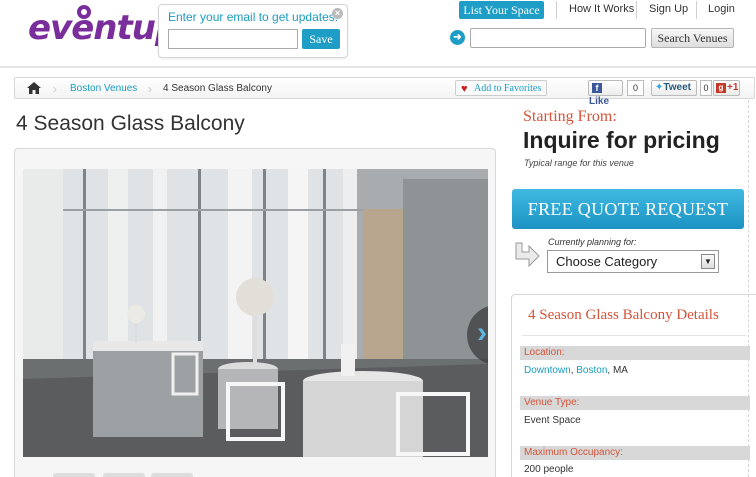 This screenshot has height=477, width=756. What do you see at coordinates (733, 87) in the screenshot?
I see `google-plus-label: +1` at bounding box center [733, 87].